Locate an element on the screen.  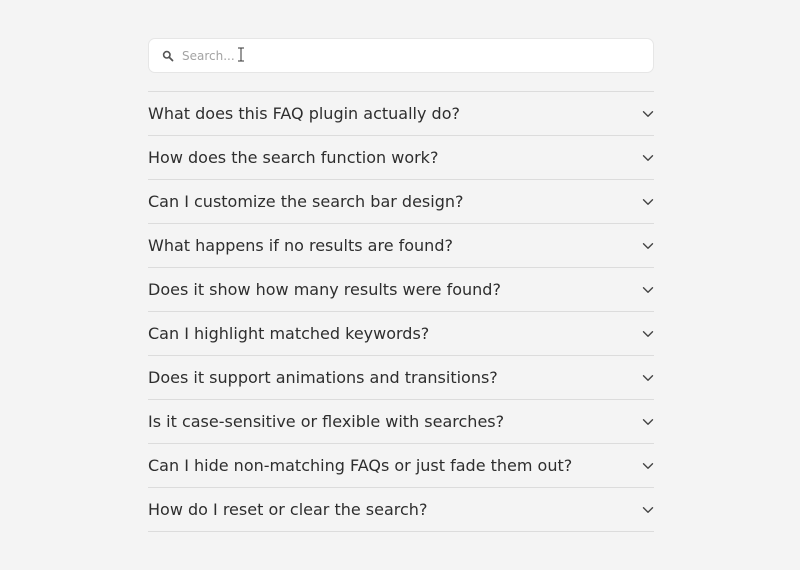
faq-item: How does the search function work? is located at coordinates (401, 158).